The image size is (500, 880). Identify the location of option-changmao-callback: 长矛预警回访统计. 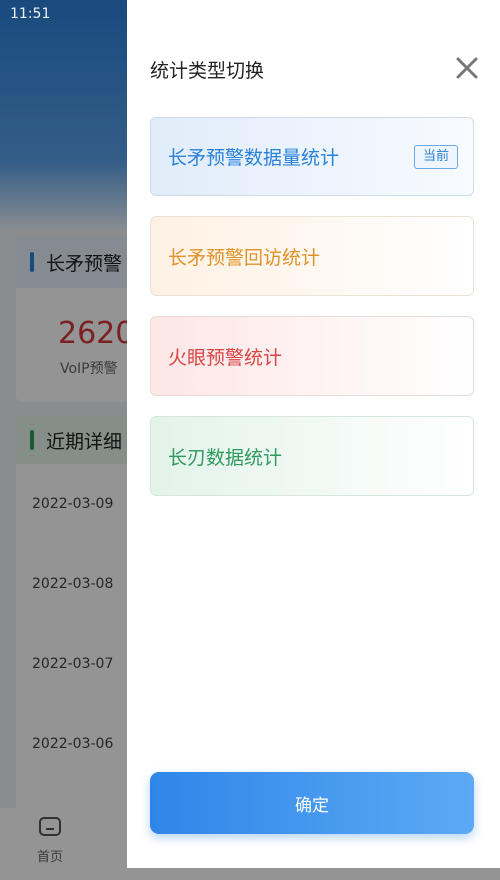
(312, 256).